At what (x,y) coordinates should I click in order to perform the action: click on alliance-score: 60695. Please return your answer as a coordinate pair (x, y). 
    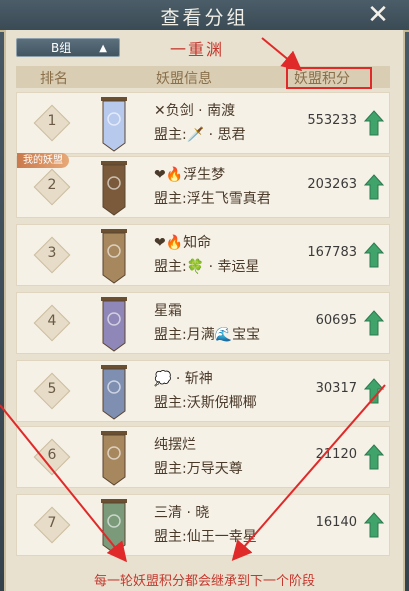
    Looking at the image, I should click on (336, 320).